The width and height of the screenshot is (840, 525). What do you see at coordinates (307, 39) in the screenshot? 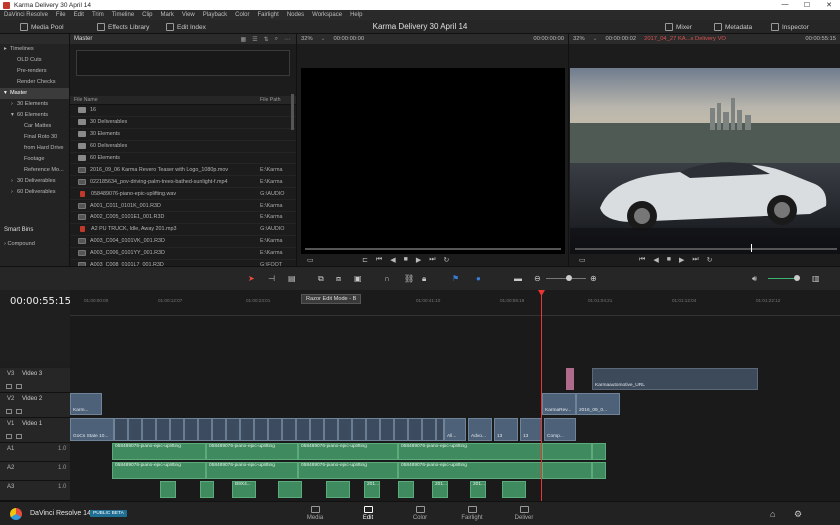
I see `source-zoom: 32%` at bounding box center [307, 39].